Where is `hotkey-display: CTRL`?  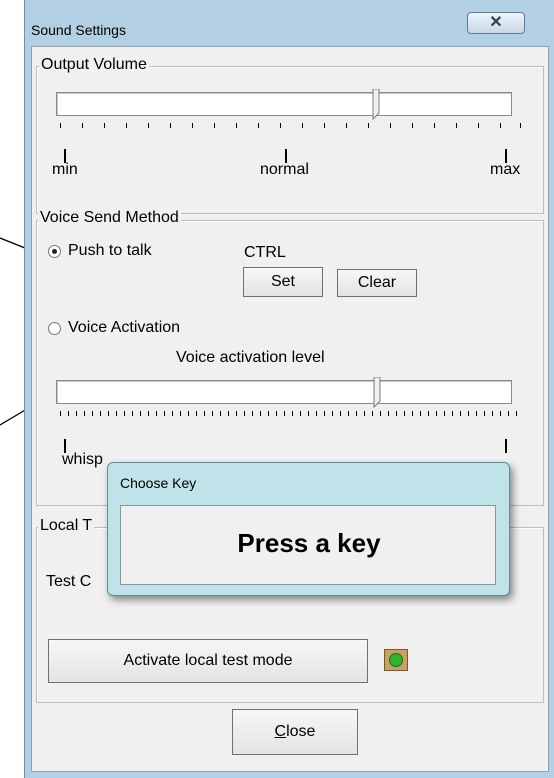
hotkey-display: CTRL is located at coordinates (265, 252).